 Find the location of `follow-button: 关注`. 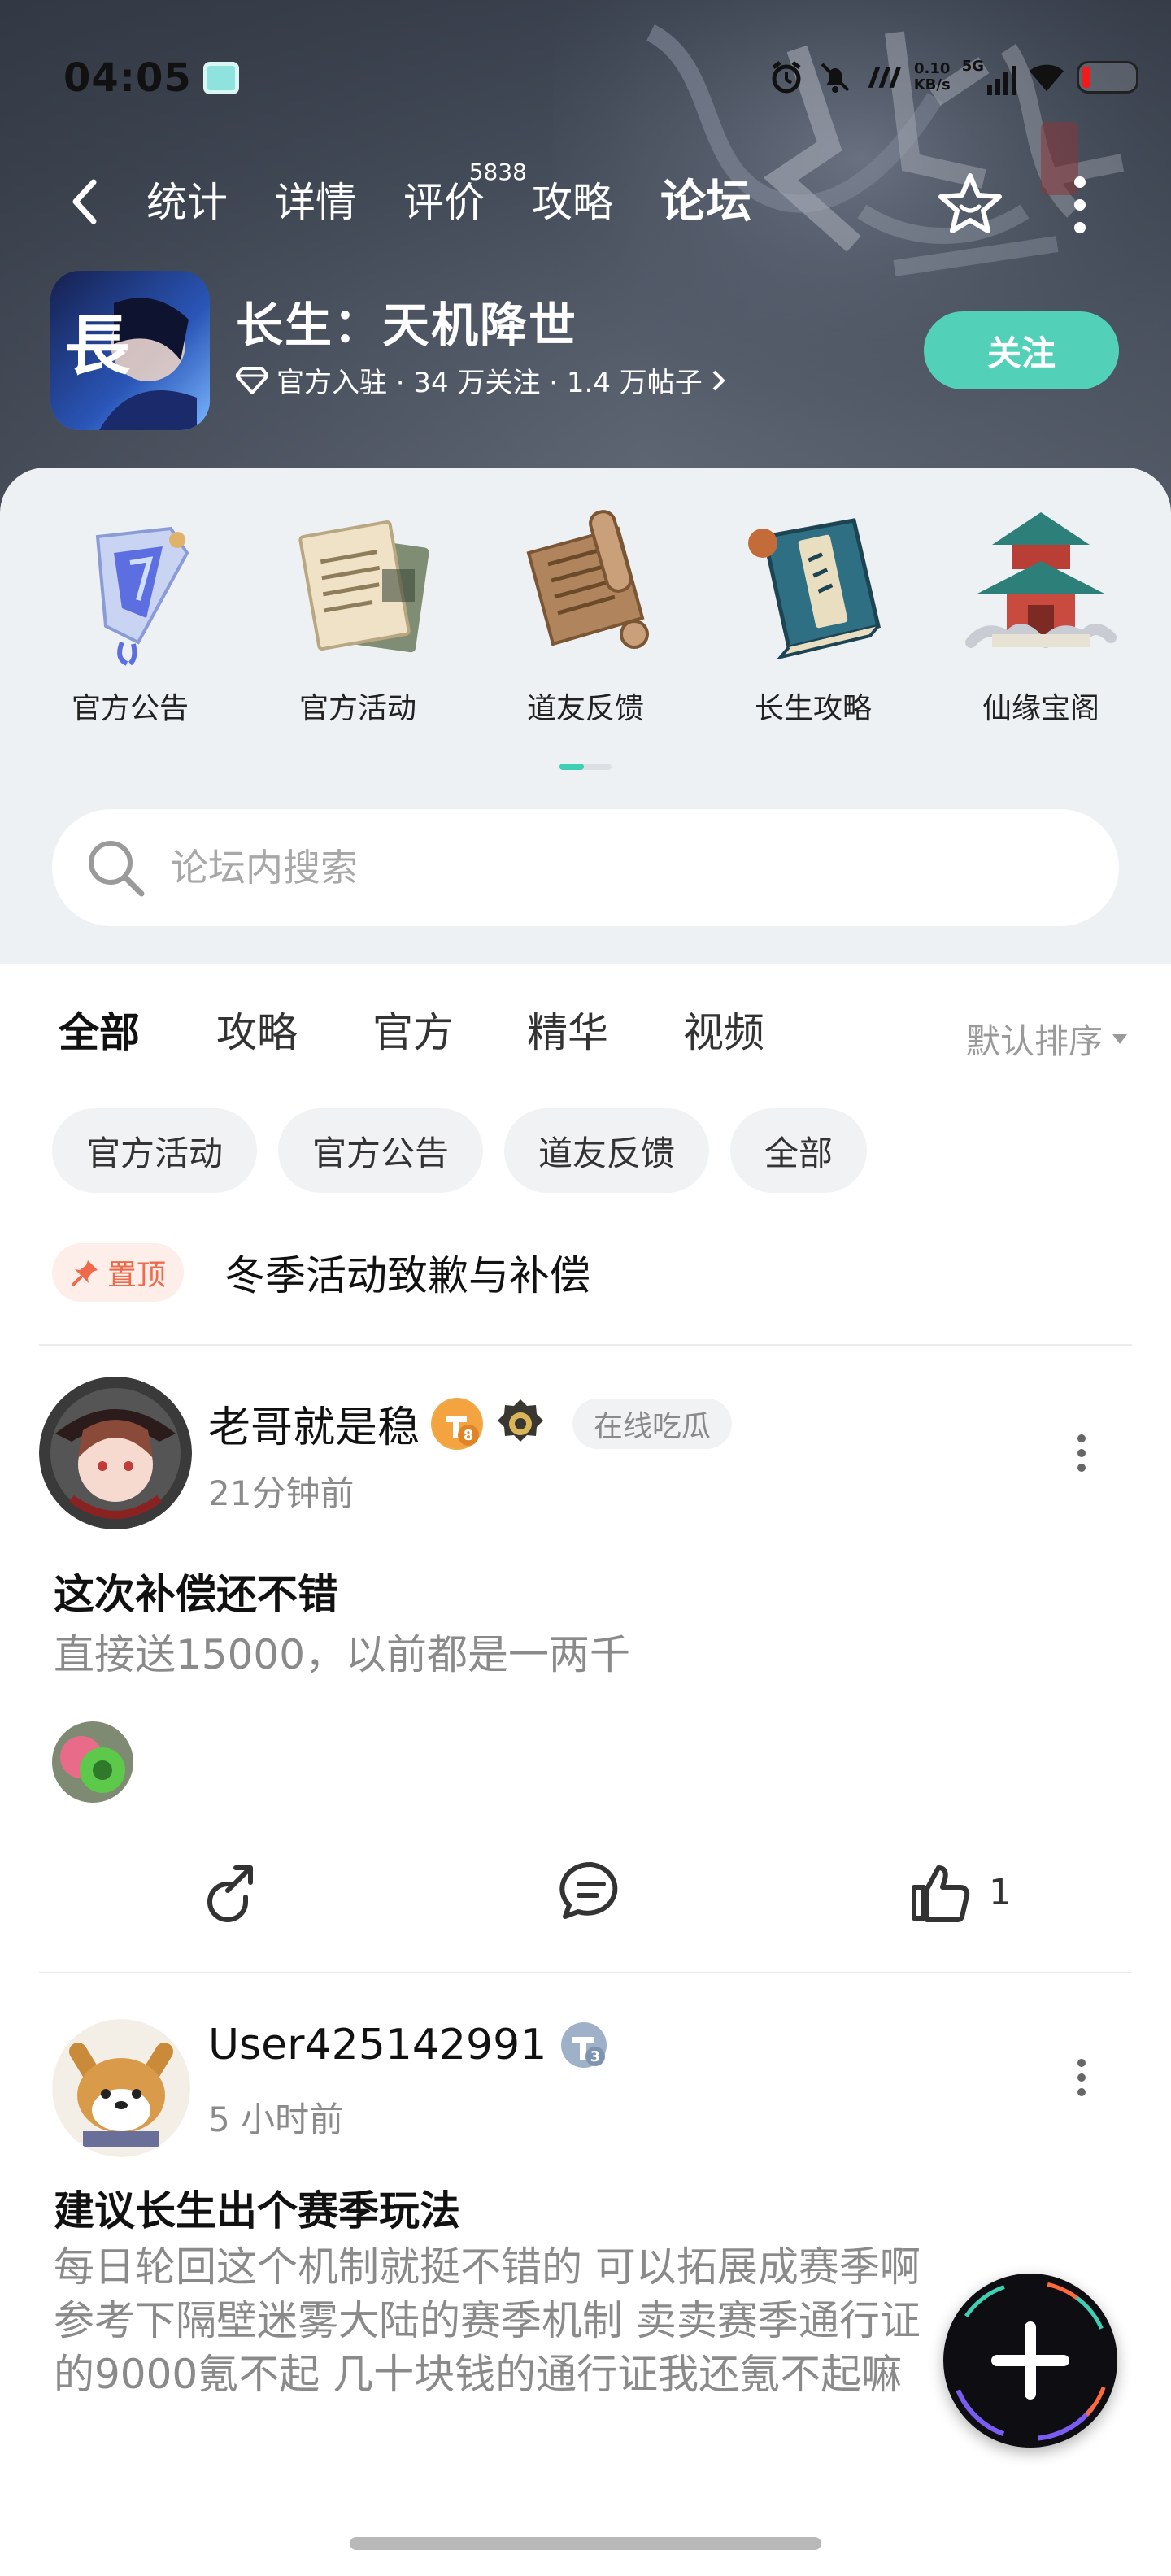

follow-button: 关注 is located at coordinates (1021, 350).